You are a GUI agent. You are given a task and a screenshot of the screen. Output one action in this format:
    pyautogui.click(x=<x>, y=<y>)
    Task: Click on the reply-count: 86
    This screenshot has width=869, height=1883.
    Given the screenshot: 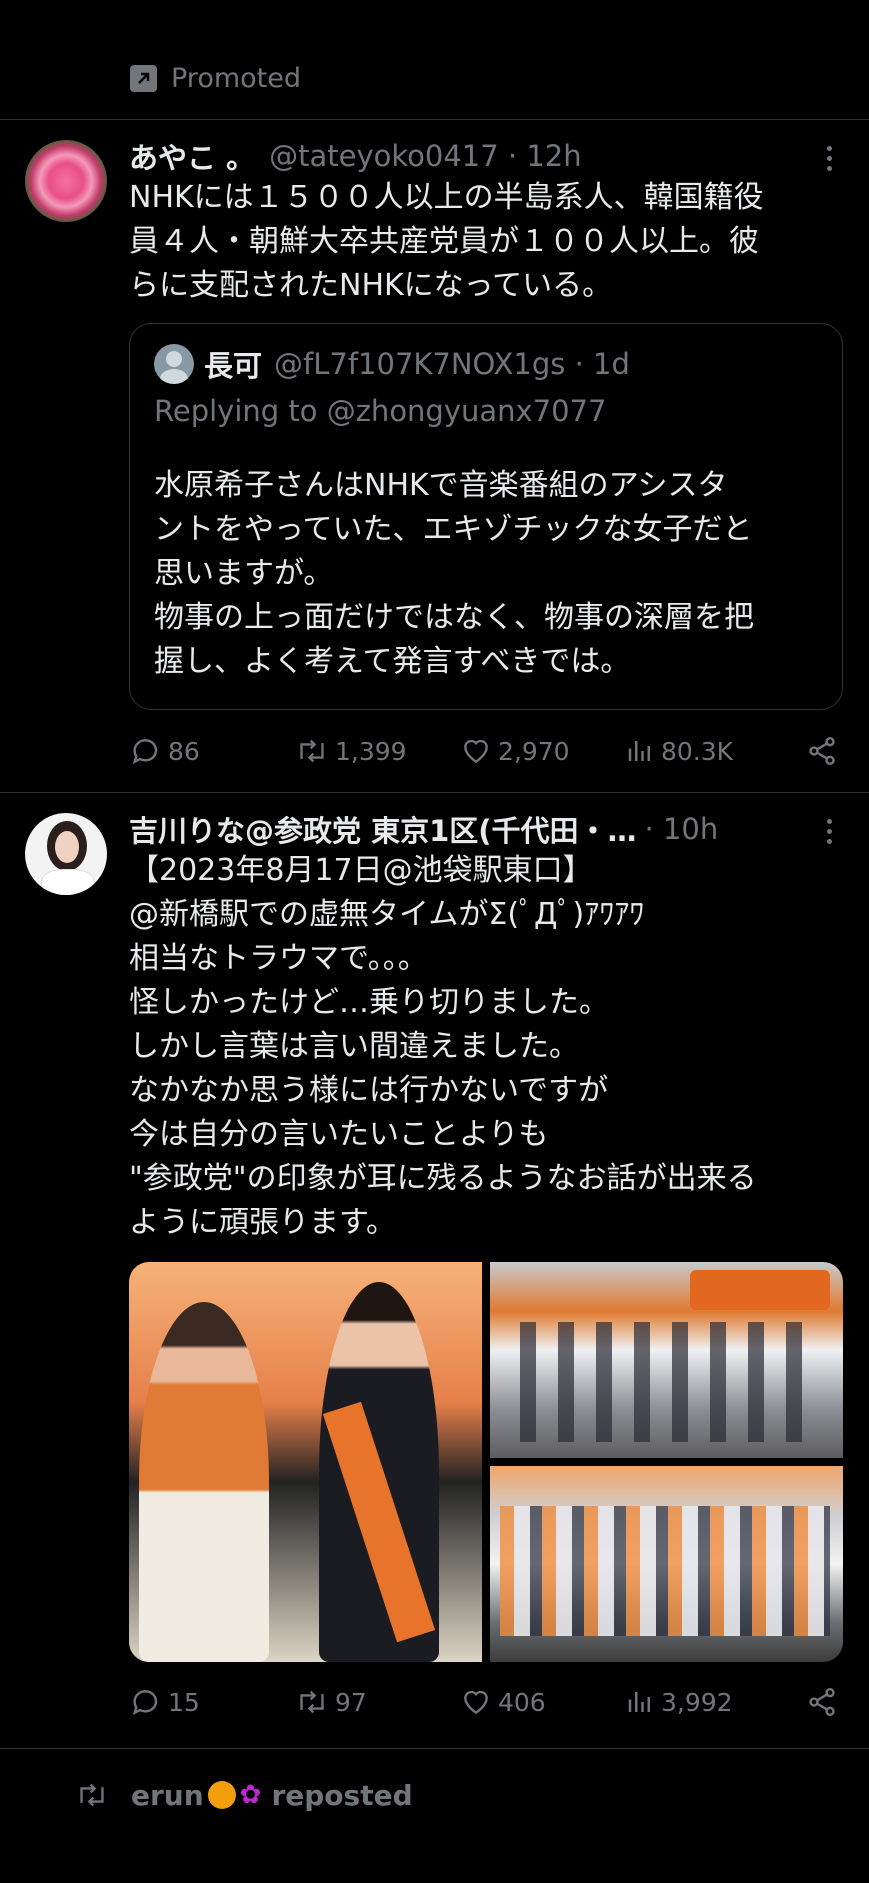 What is the action you would take?
    pyautogui.click(x=184, y=751)
    